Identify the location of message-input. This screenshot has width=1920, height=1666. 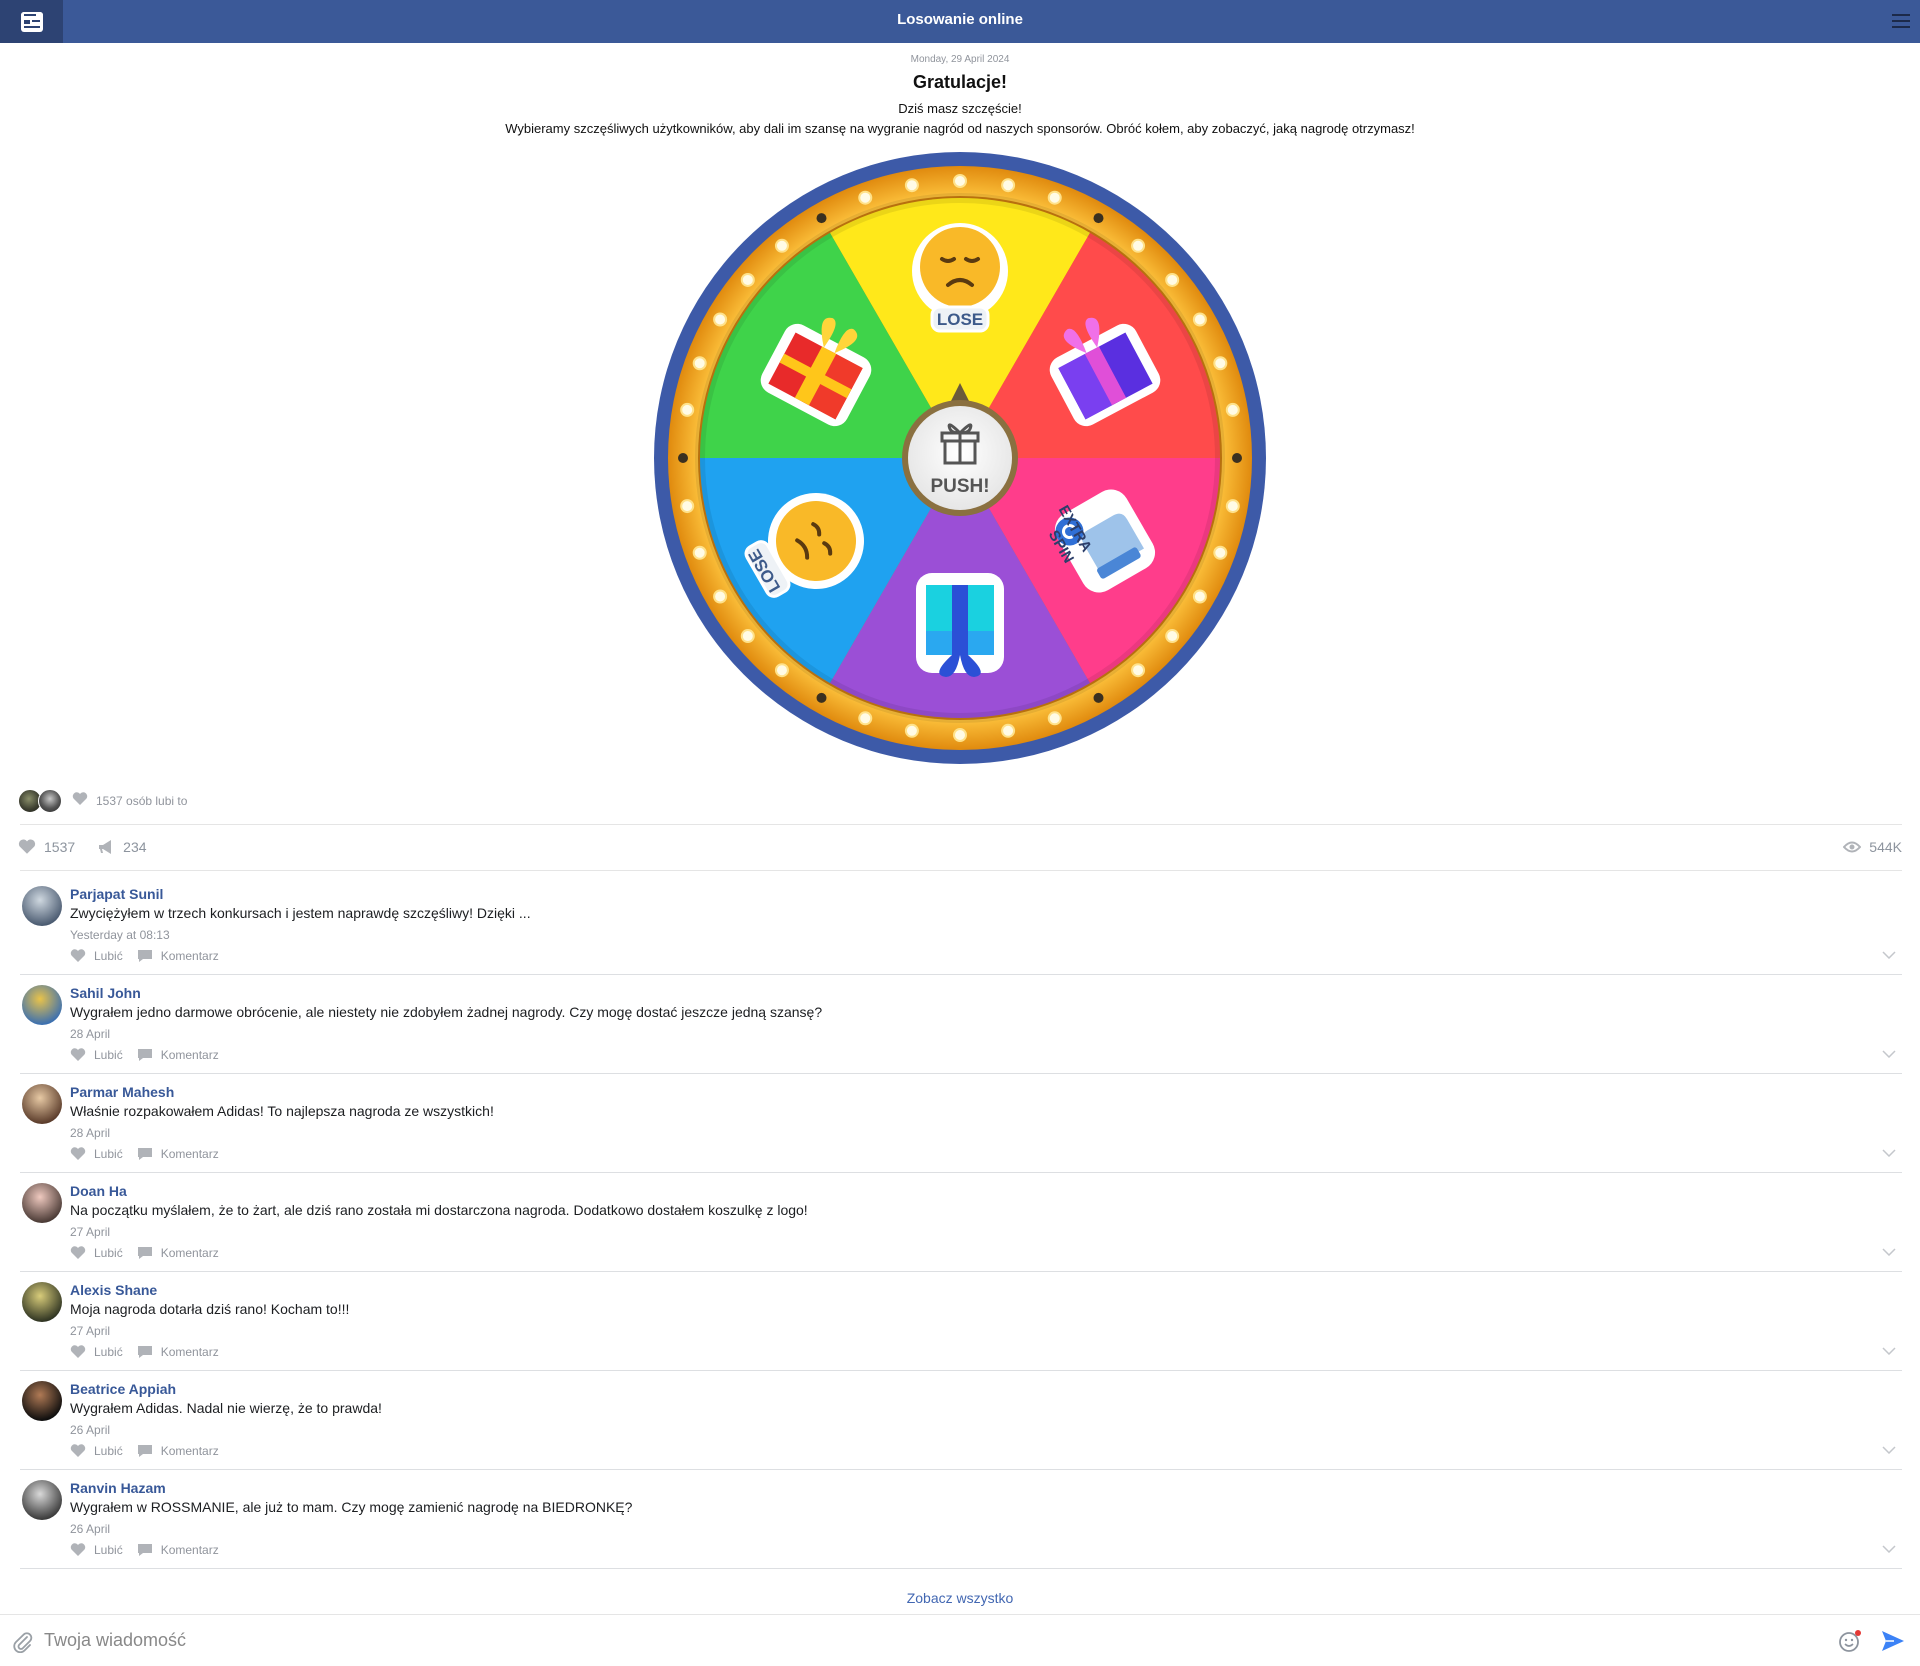
(934, 1640).